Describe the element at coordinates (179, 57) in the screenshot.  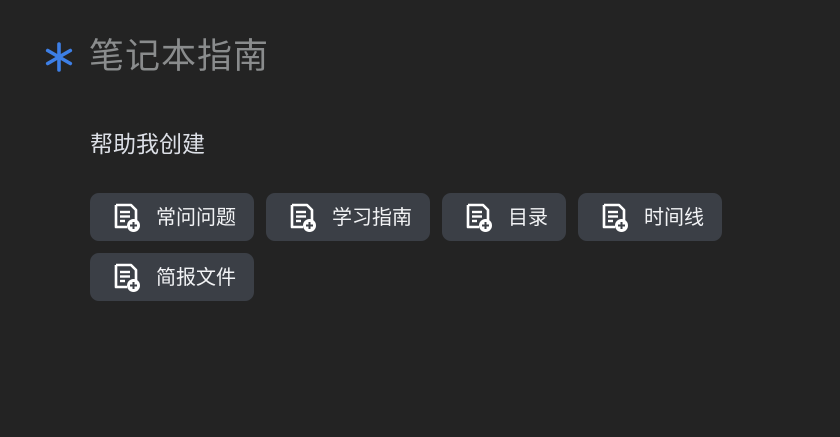
I see `page-title: 笔记本指南` at that location.